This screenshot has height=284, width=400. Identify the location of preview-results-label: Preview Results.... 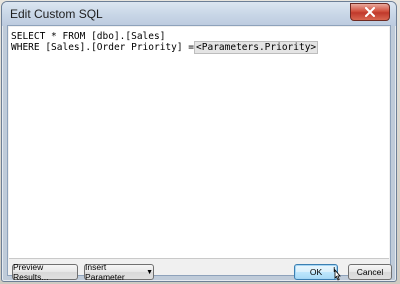
(31, 272).